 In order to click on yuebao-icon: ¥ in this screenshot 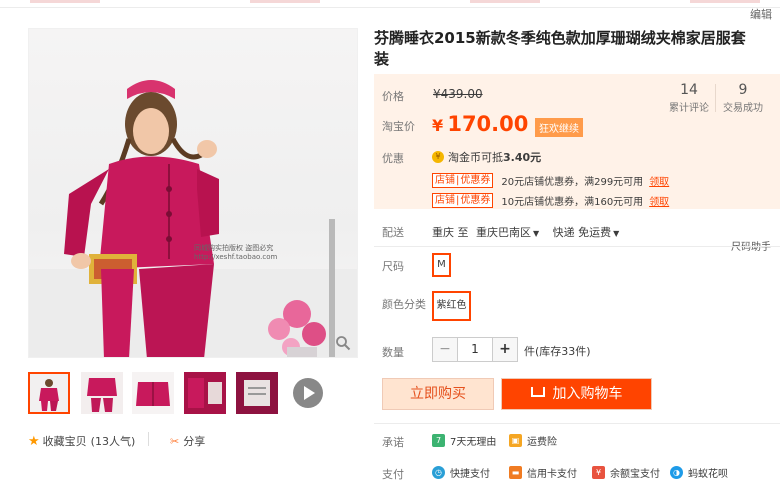, I will do `click(598, 472)`.